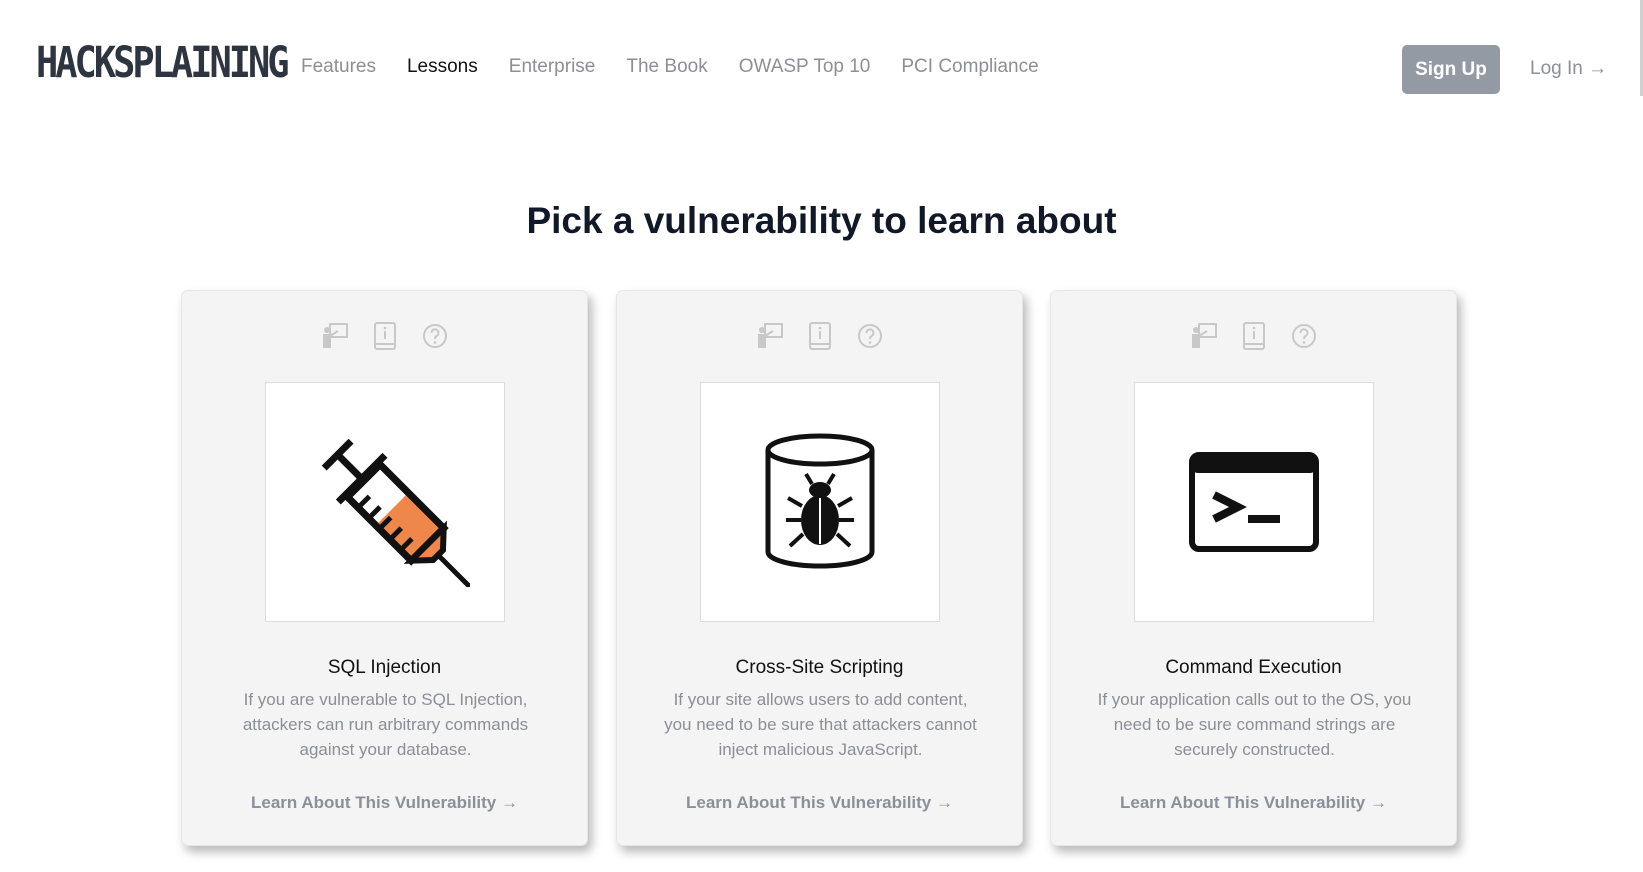 The image size is (1643, 872). What do you see at coordinates (552, 67) in the screenshot?
I see `nav-enterprise: Enterprise` at bounding box center [552, 67].